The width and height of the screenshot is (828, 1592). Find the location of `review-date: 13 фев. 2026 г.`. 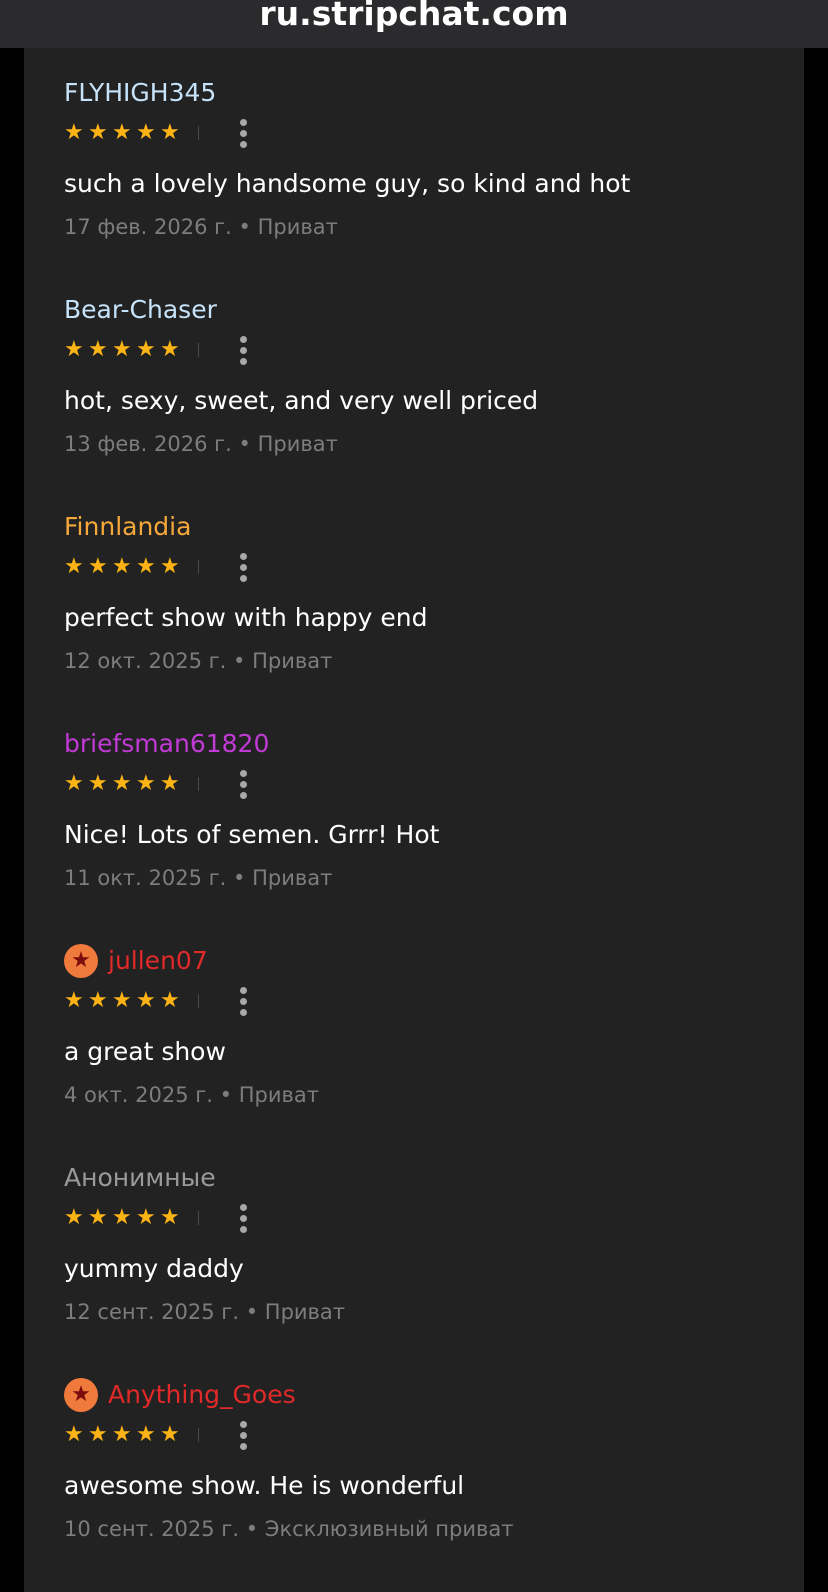

review-date: 13 фев. 2026 г. is located at coordinates (148, 444).